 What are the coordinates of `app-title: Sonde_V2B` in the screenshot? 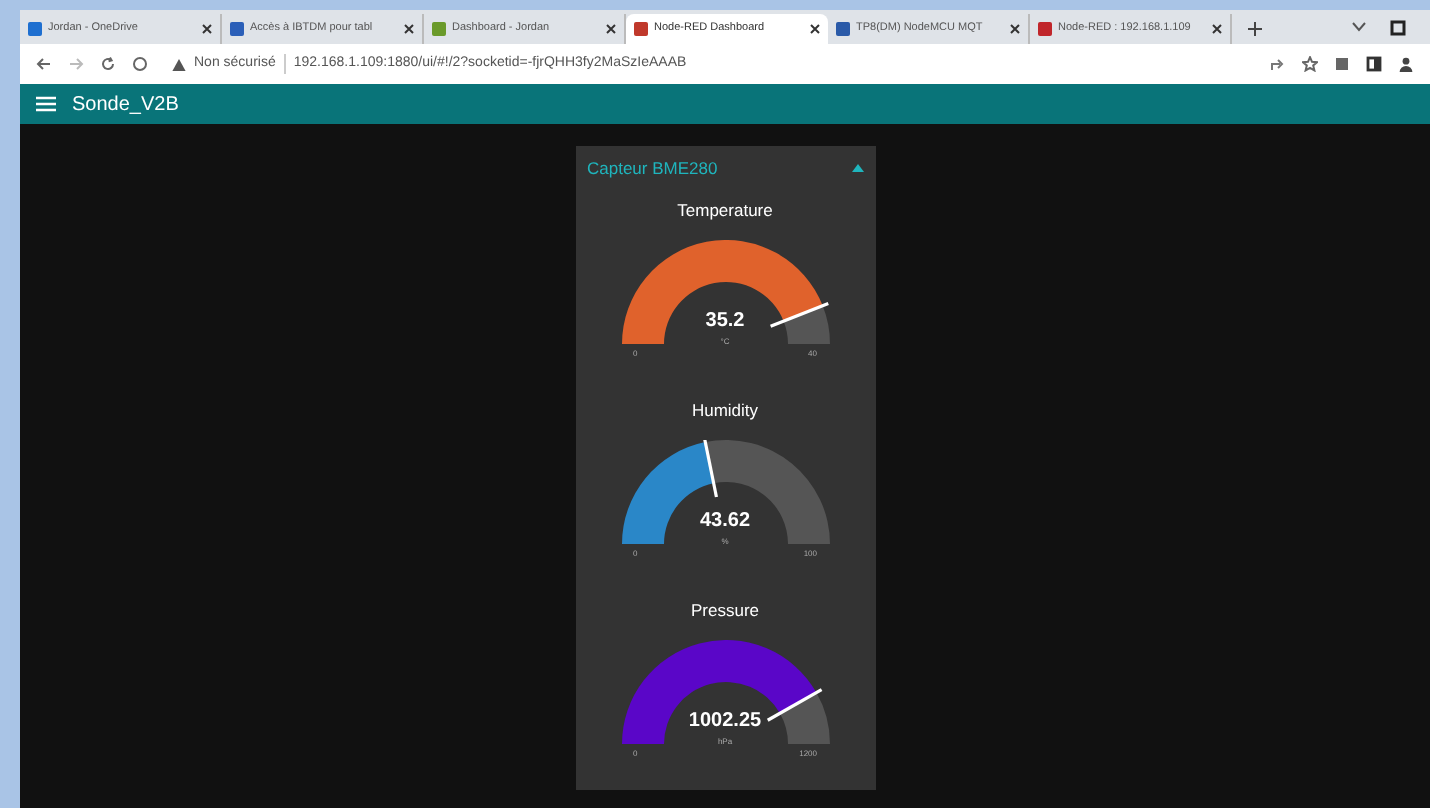 It's located at (125, 105).